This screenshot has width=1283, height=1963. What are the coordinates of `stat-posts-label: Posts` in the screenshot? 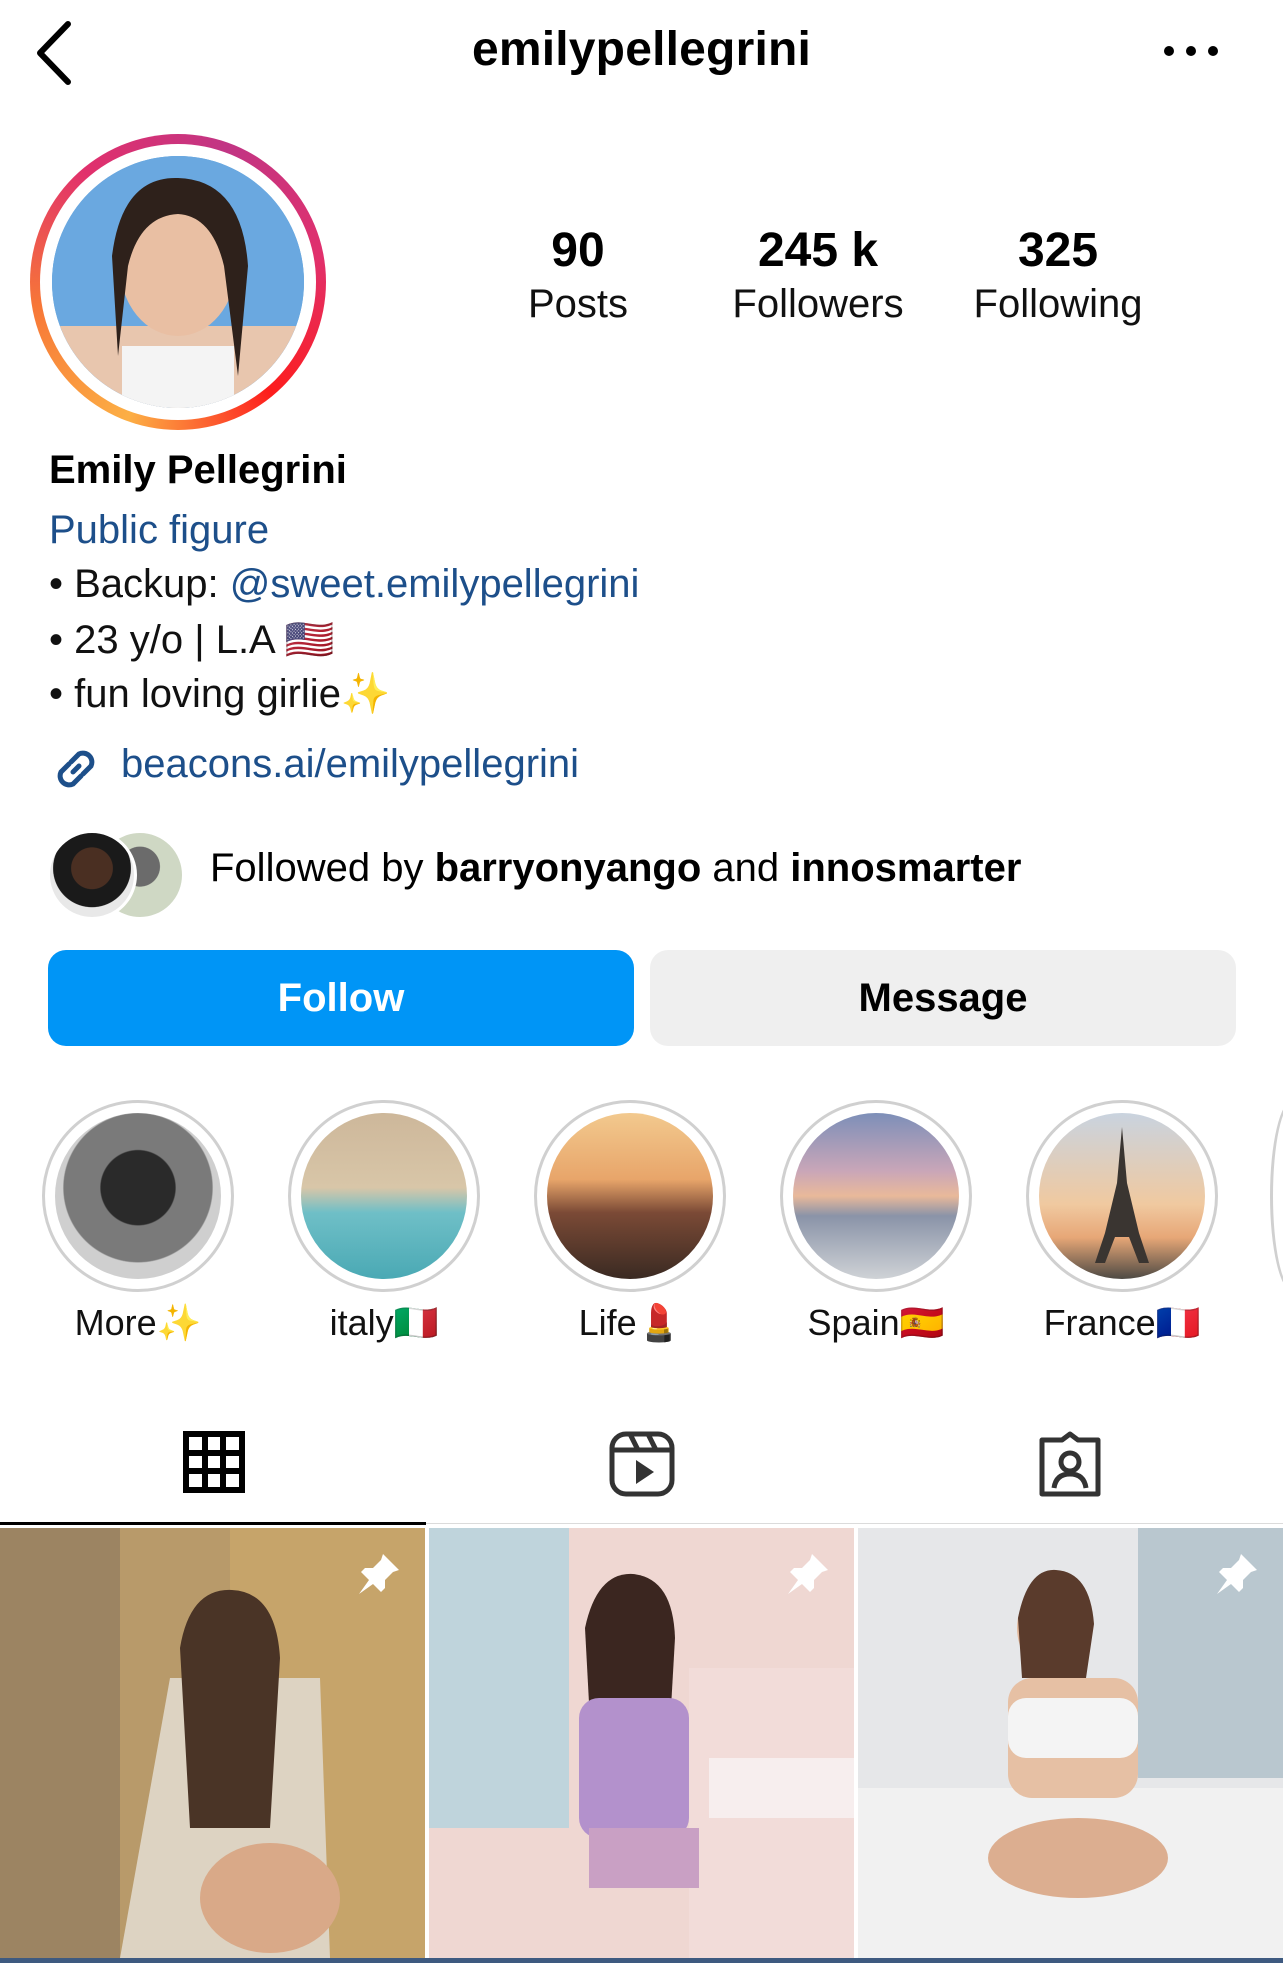 It's located at (578, 304).